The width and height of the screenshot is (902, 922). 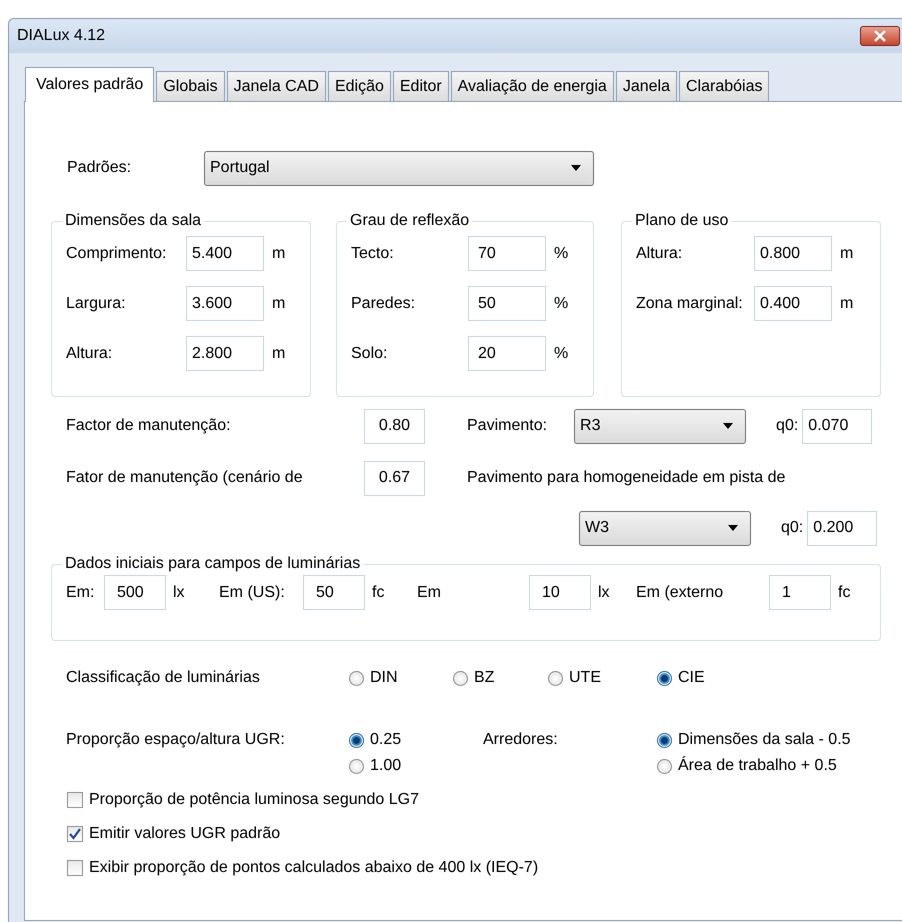 I want to click on close-button, so click(x=880, y=36).